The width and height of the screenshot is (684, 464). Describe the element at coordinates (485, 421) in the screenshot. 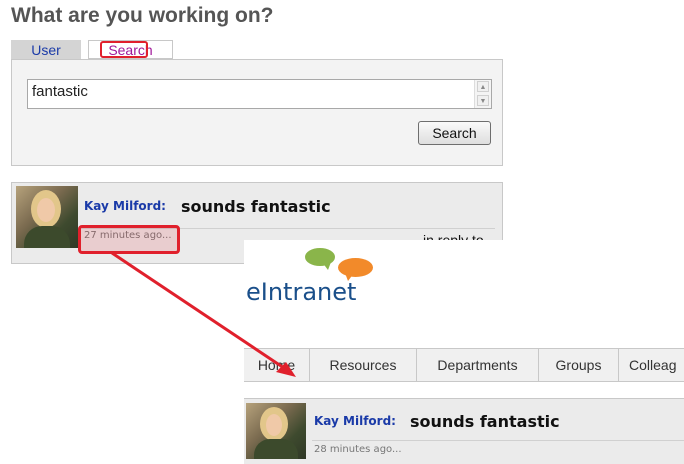

I see `intranet-post-message: sounds fantastic` at that location.